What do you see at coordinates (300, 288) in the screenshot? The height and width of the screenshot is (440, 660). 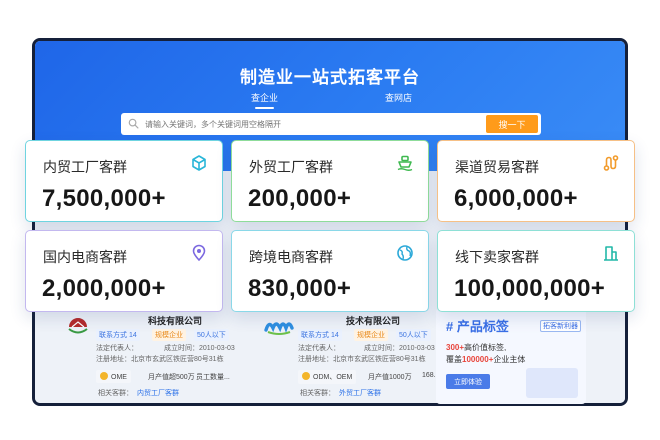 I see `stat-card-value: 830,000+` at bounding box center [300, 288].